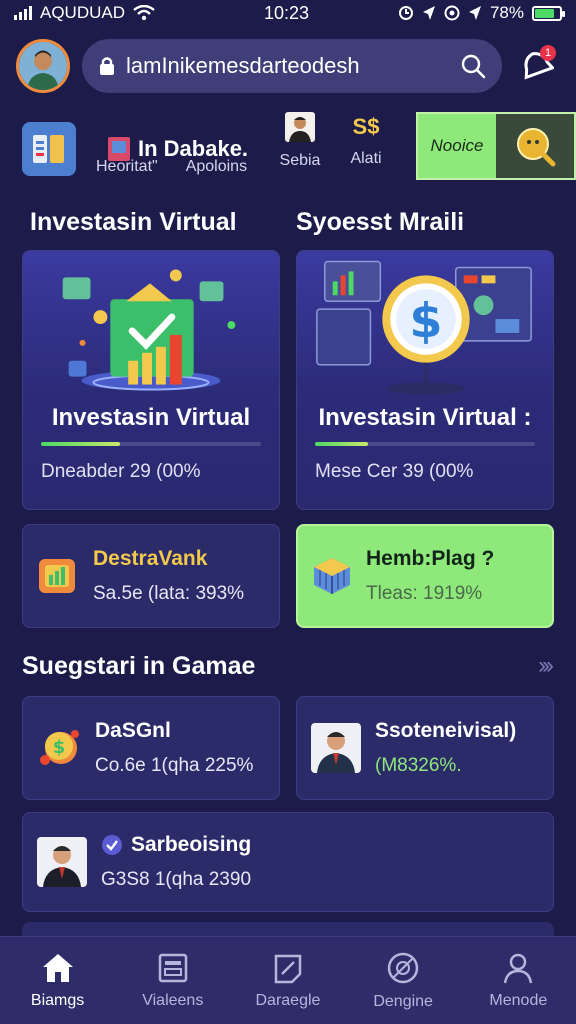 This screenshot has width=576, height=1024. I want to click on quick-item-label: Alati, so click(366, 158).